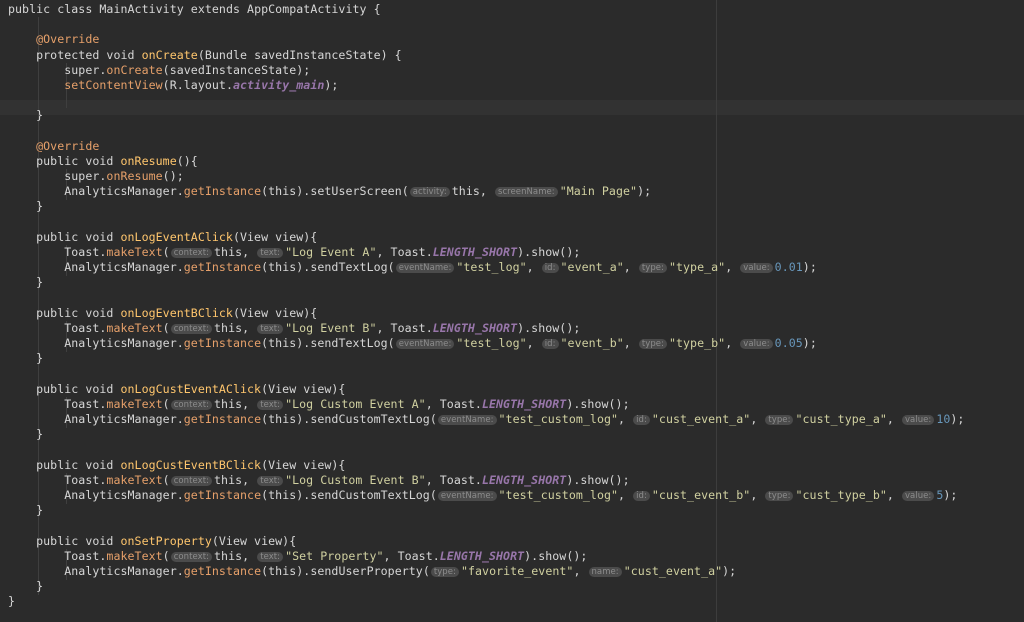 The width and height of the screenshot is (1024, 622). What do you see at coordinates (517, 570) in the screenshot?
I see `code-token: "favorite_event"` at bounding box center [517, 570].